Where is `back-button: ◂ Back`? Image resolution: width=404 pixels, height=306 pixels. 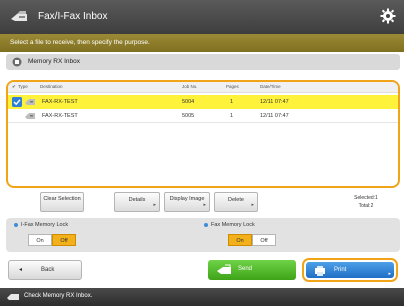 back-button: ◂ Back is located at coordinates (45, 270).